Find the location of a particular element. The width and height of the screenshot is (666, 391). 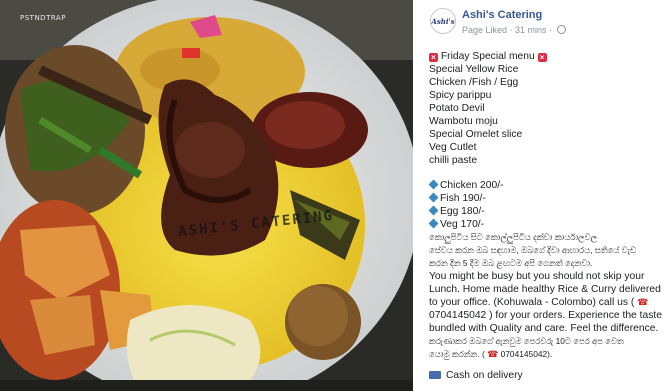

watermark-top-text: PSTNDTRAP is located at coordinates (43, 18).